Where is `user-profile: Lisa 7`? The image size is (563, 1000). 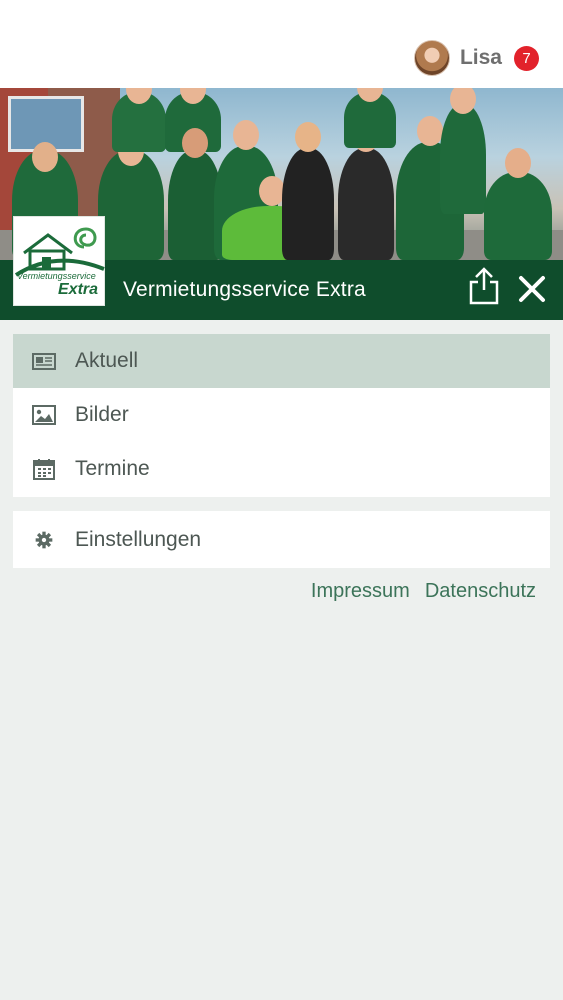 user-profile: Lisa 7 is located at coordinates (476, 58).